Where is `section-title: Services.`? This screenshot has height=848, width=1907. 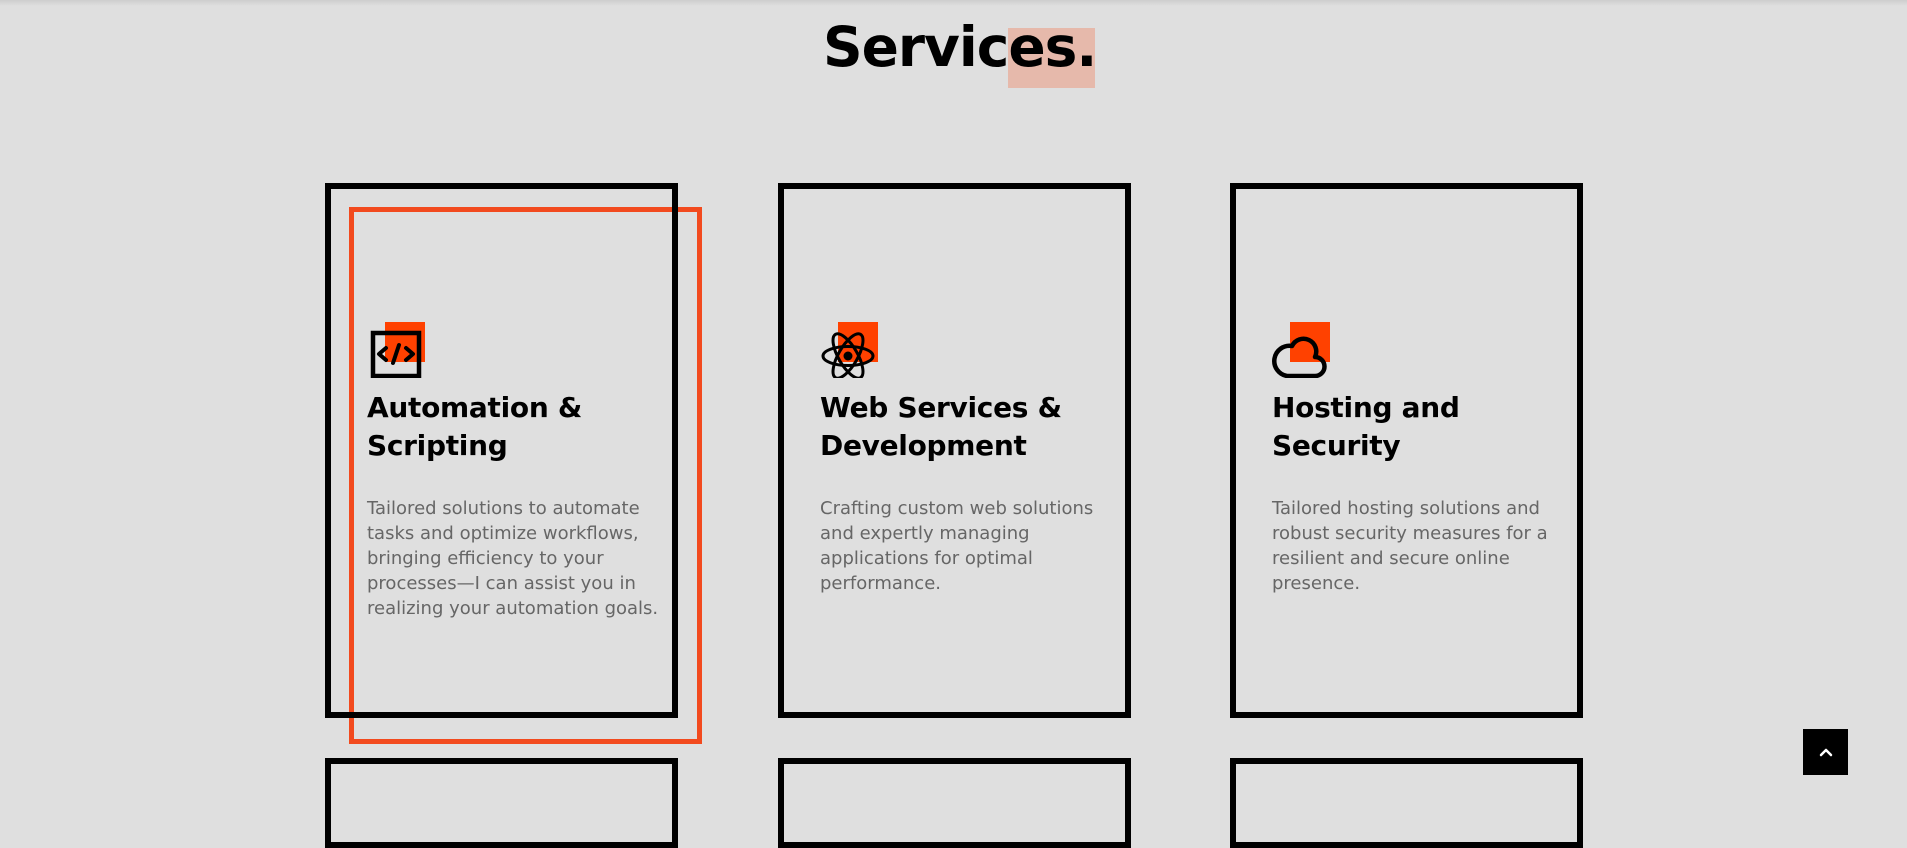 section-title: Services. is located at coordinates (960, 47).